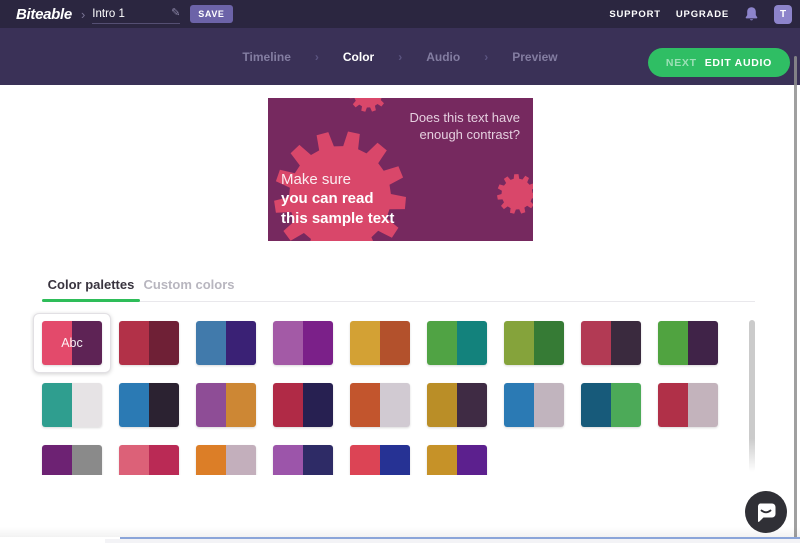 The width and height of the screenshot is (800, 543). I want to click on next-prefix-label: NEXT, so click(681, 62).